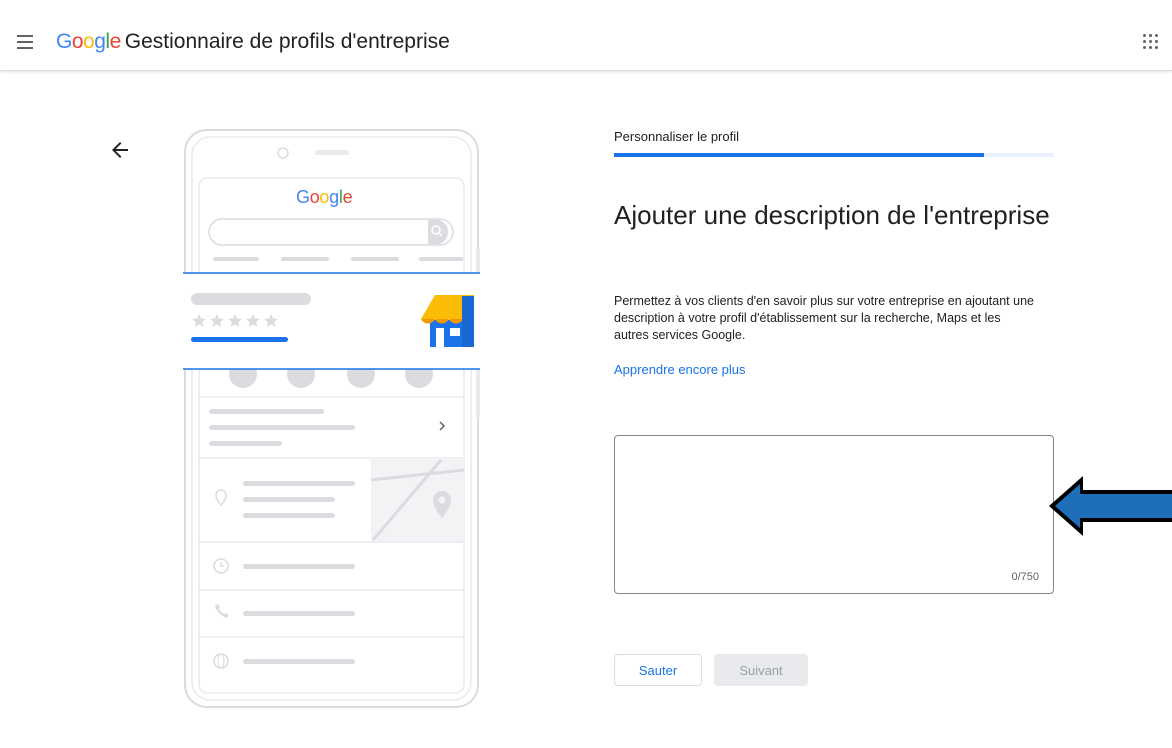 This screenshot has height=748, width=1172. I want to click on google-apps-grid-icon, so click(1151, 42).